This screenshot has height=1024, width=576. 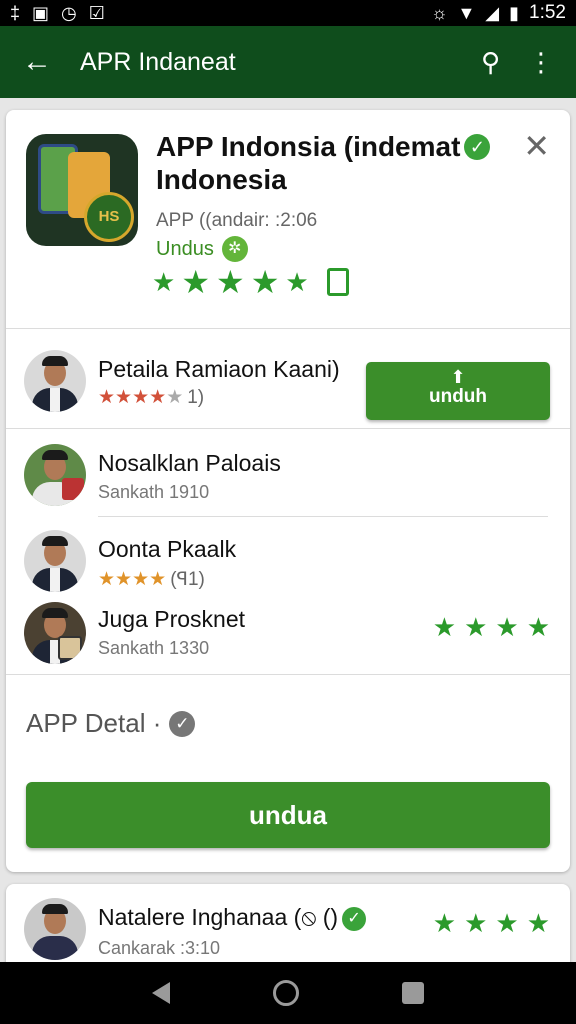 What do you see at coordinates (308, 146) in the screenshot?
I see `app-title-line1: APP Indonsia (indemat` at bounding box center [308, 146].